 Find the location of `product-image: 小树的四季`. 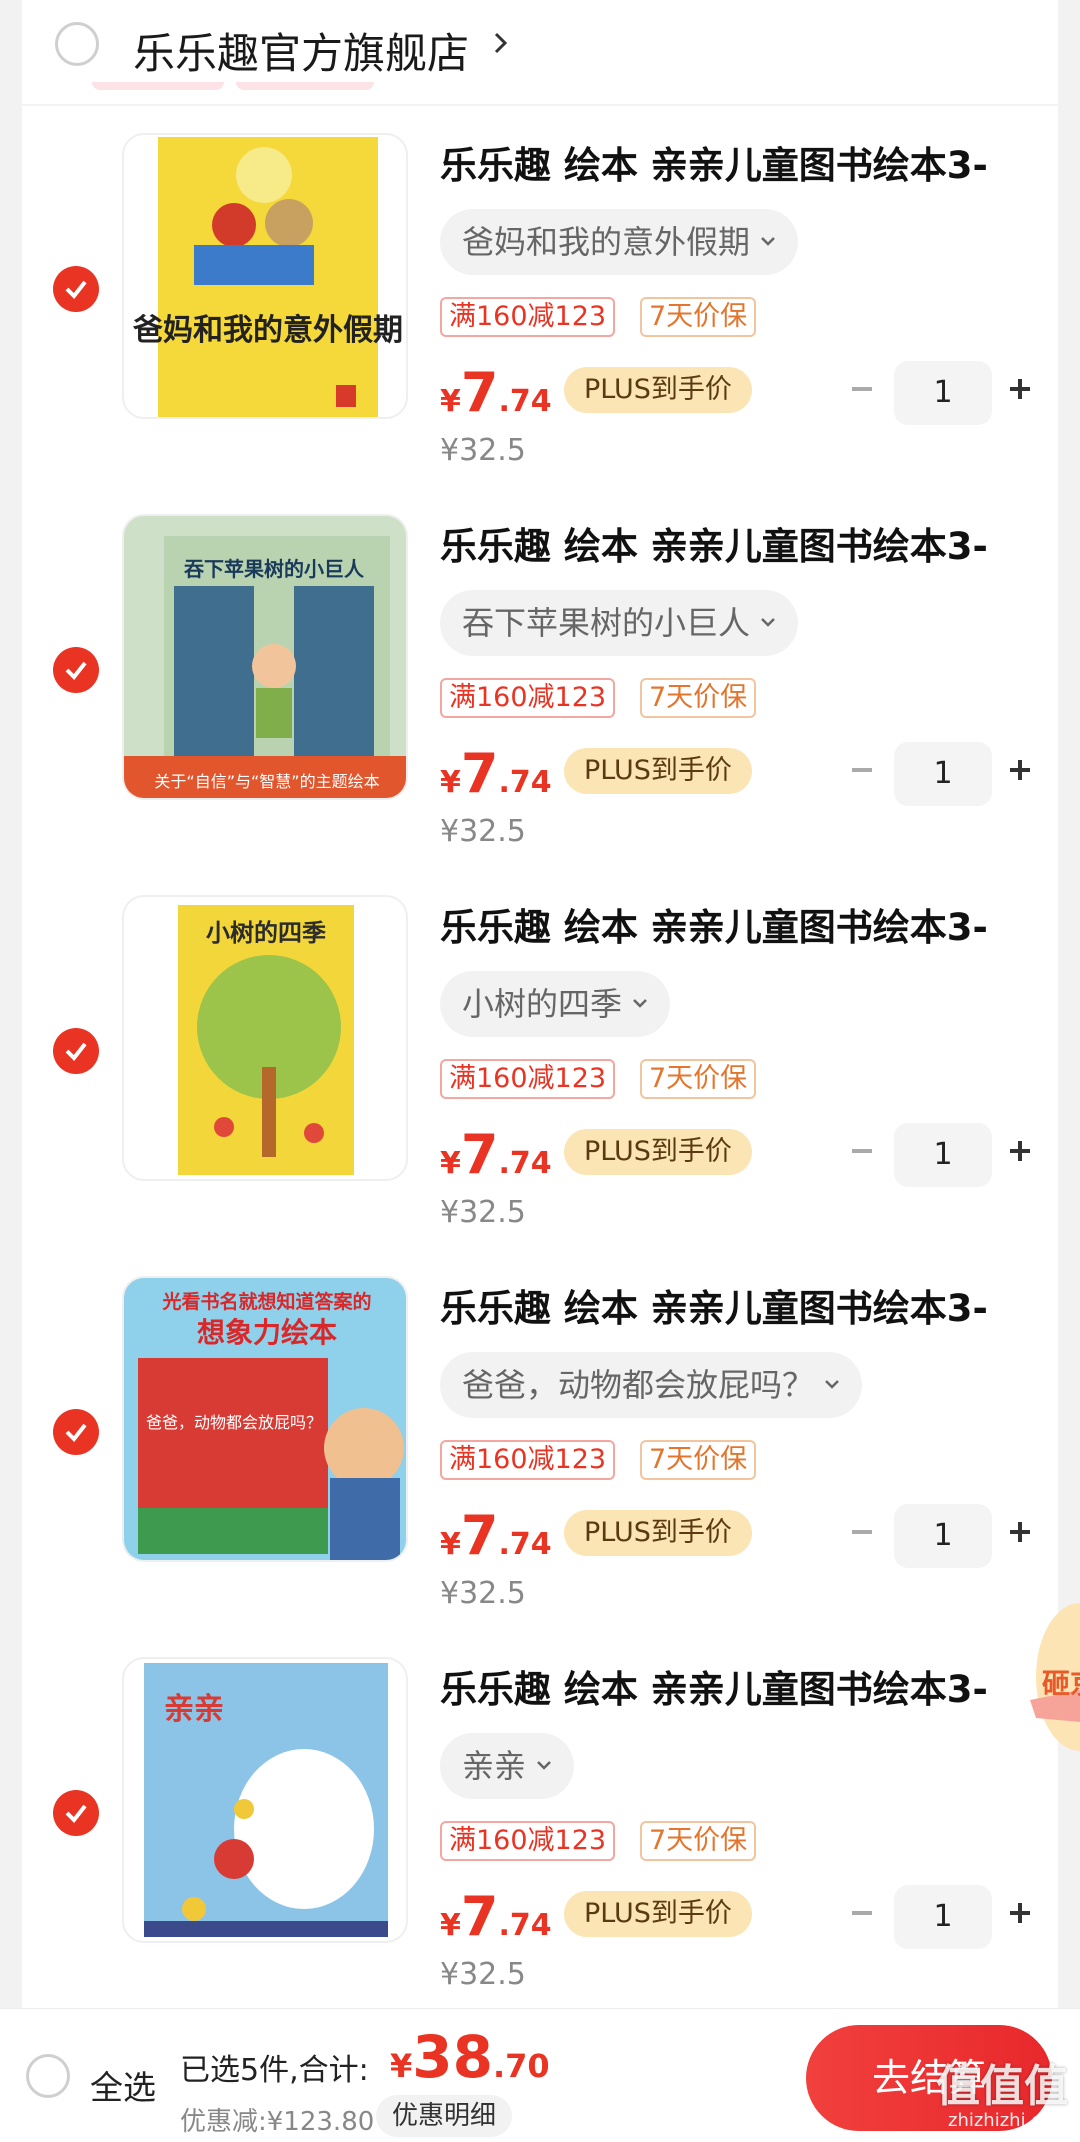

product-image: 小树的四季 is located at coordinates (265, 1038).